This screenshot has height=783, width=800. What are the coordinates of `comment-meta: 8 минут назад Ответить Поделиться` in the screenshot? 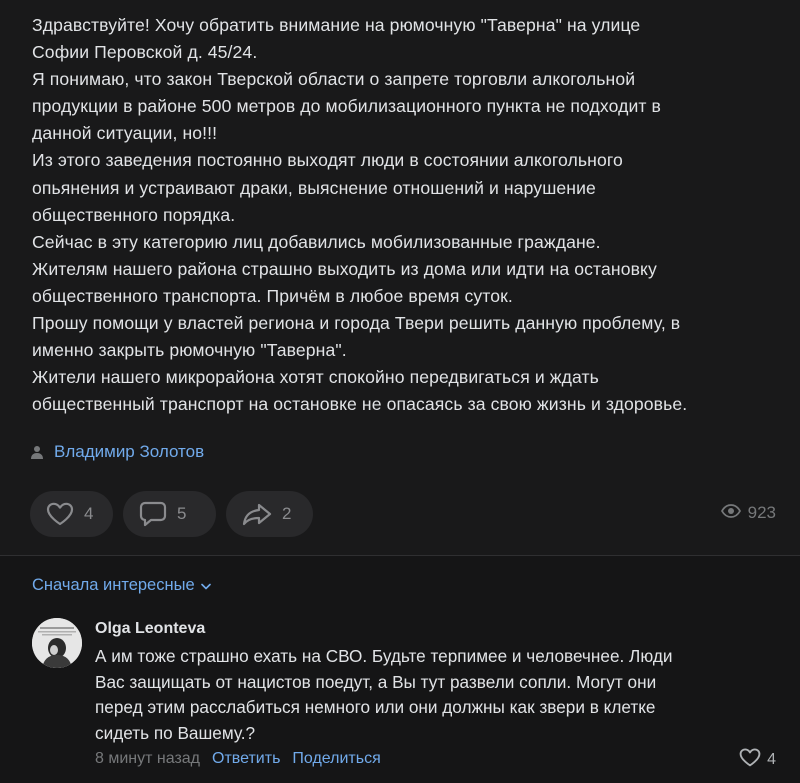 It's located at (238, 759).